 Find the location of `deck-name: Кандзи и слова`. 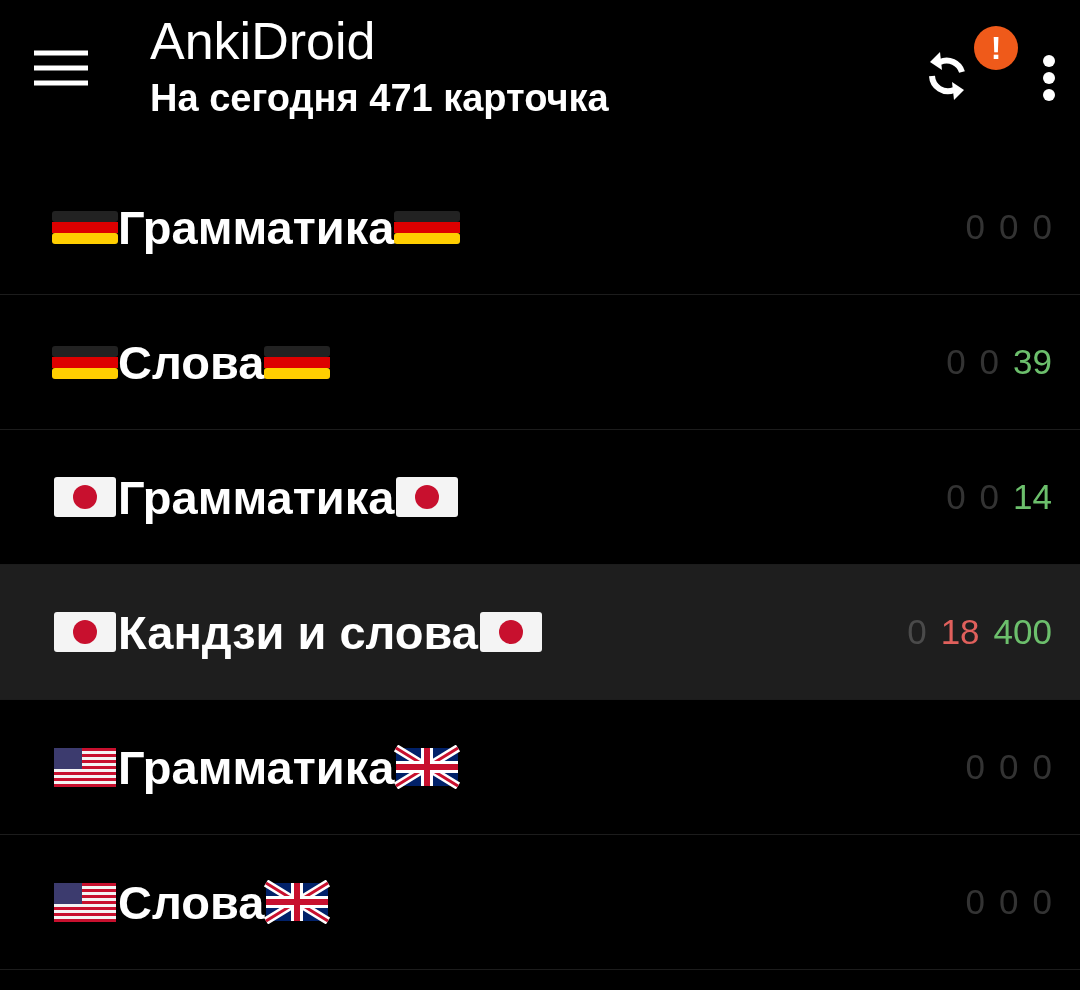

deck-name: Кандзи и слова is located at coordinates (298, 632).